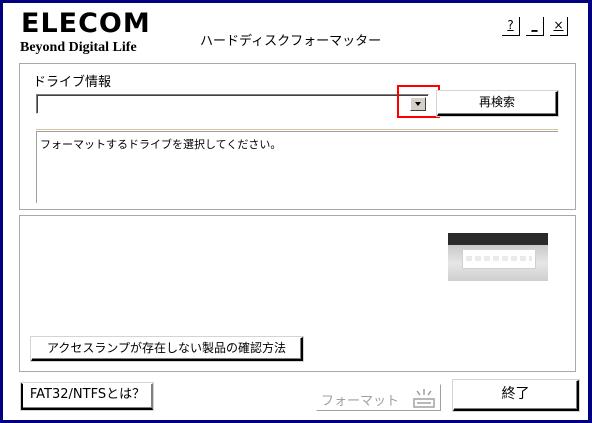 This screenshot has width=592, height=423. I want to click on help-button: ?, so click(511, 26).